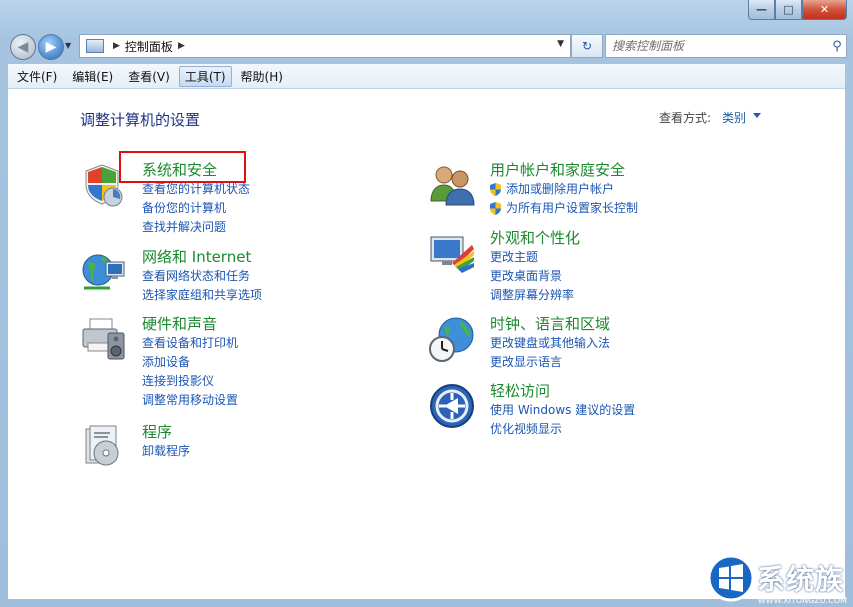 The height and width of the screenshot is (607, 853). I want to click on watermark-text: 系统族, so click(801, 579).